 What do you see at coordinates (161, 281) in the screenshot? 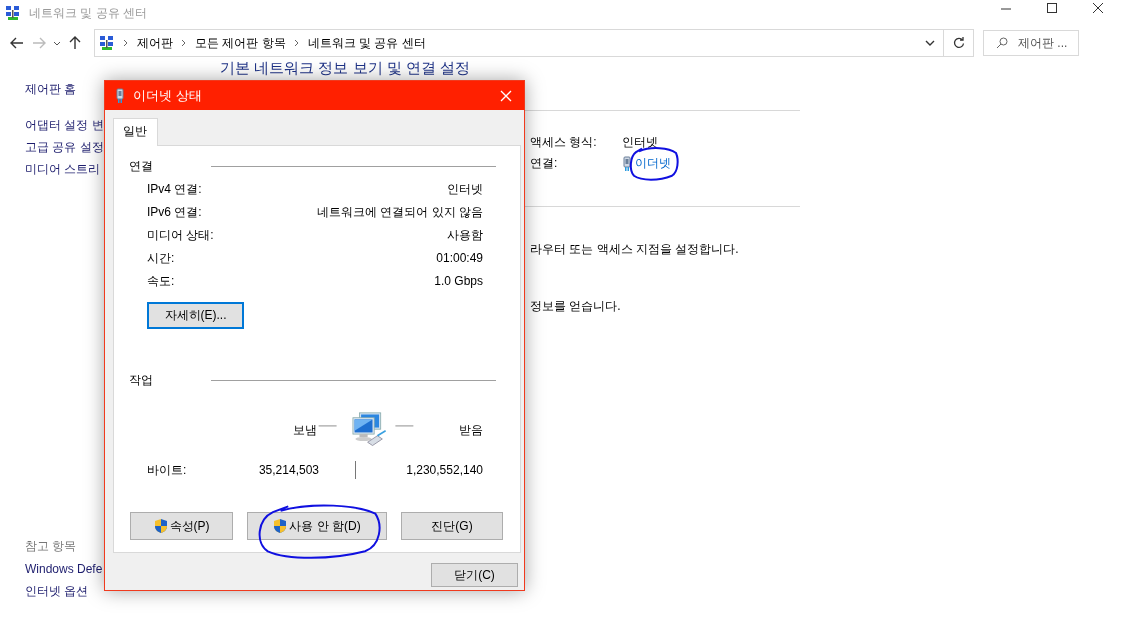
I see `field-label: 속도:` at bounding box center [161, 281].